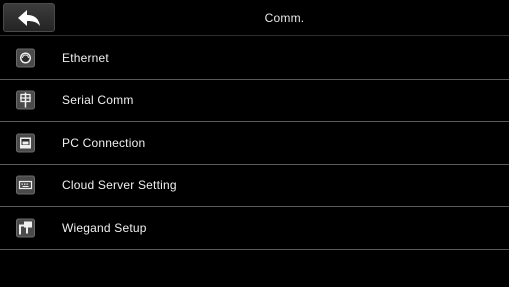 The width and height of the screenshot is (509, 287). What do you see at coordinates (254, 228) in the screenshot?
I see `menu-item-wiegand-setup: Wiegand Setup` at bounding box center [254, 228].